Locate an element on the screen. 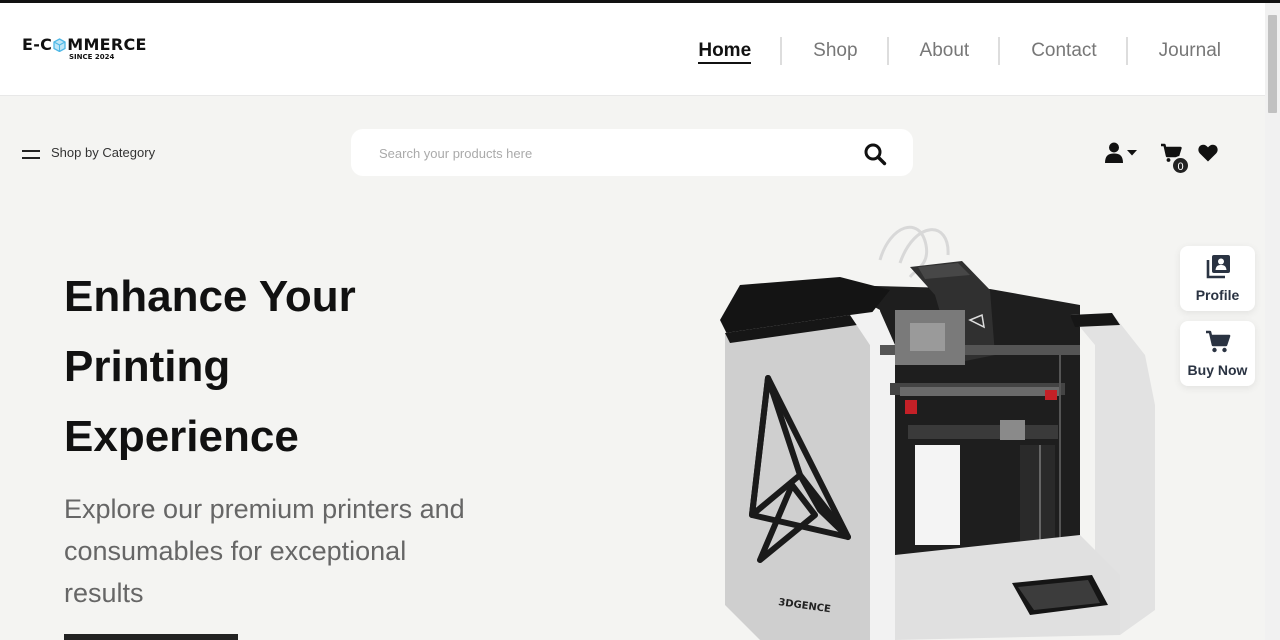 The height and width of the screenshot is (640, 1280). hamburger-icon is located at coordinates (31, 153).